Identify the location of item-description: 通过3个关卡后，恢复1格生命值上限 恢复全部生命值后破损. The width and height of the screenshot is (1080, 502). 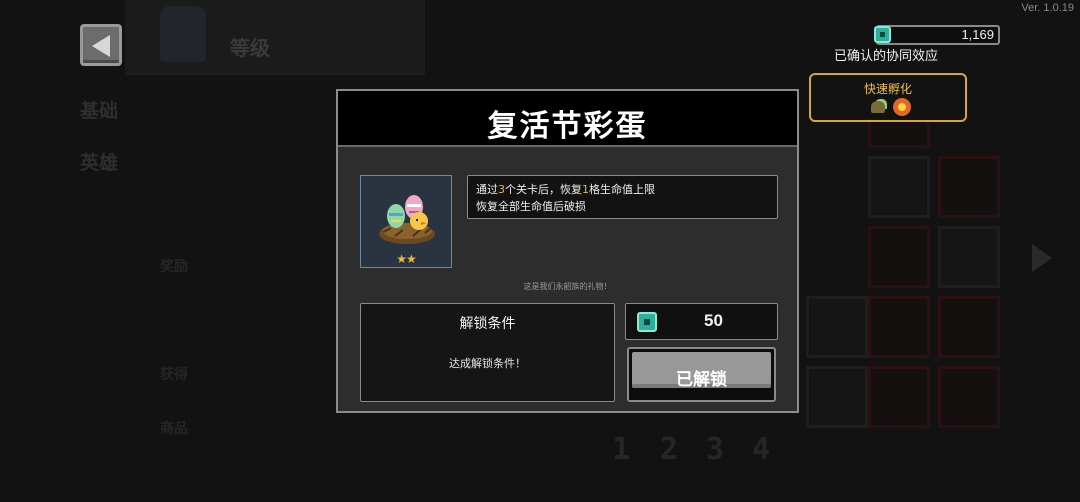
(622, 197).